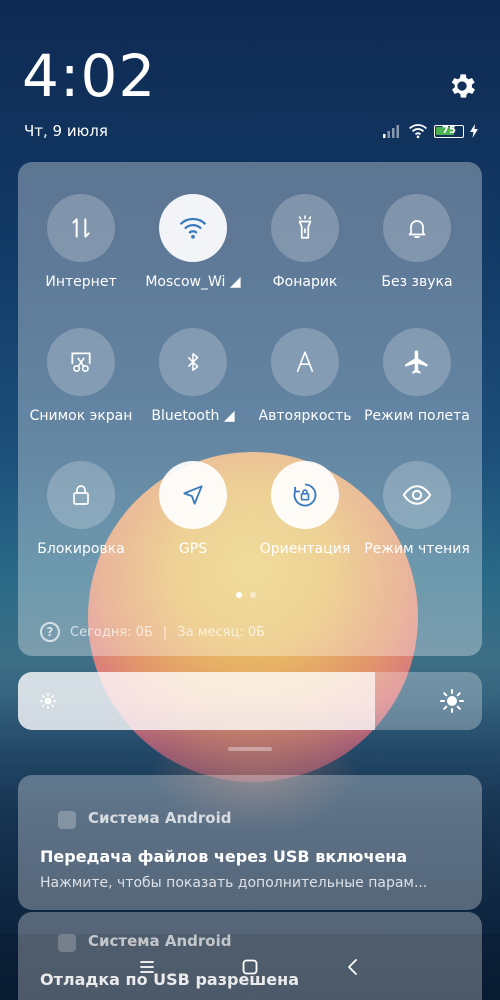 This screenshot has width=500, height=1000. I want to click on data-usage: ? Сегодня: 0Б | За месяц: 0Б, so click(152, 632).